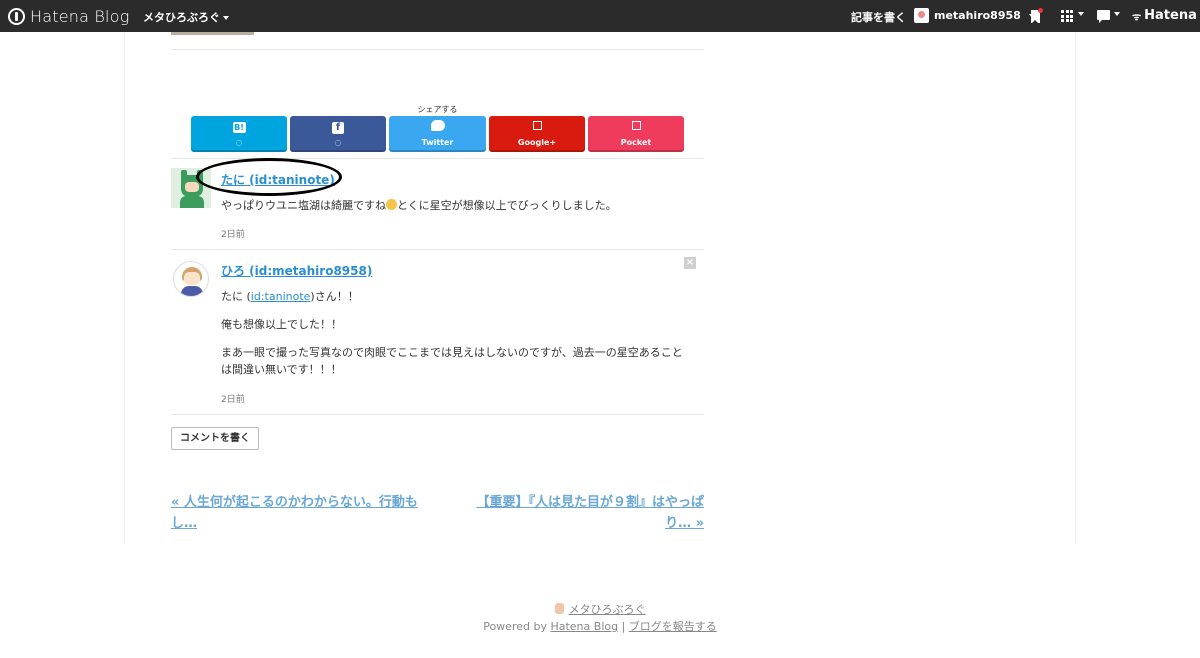 The height and width of the screenshot is (658, 1200). I want to click on report-blog-link: ブログを報告する, so click(673, 626).